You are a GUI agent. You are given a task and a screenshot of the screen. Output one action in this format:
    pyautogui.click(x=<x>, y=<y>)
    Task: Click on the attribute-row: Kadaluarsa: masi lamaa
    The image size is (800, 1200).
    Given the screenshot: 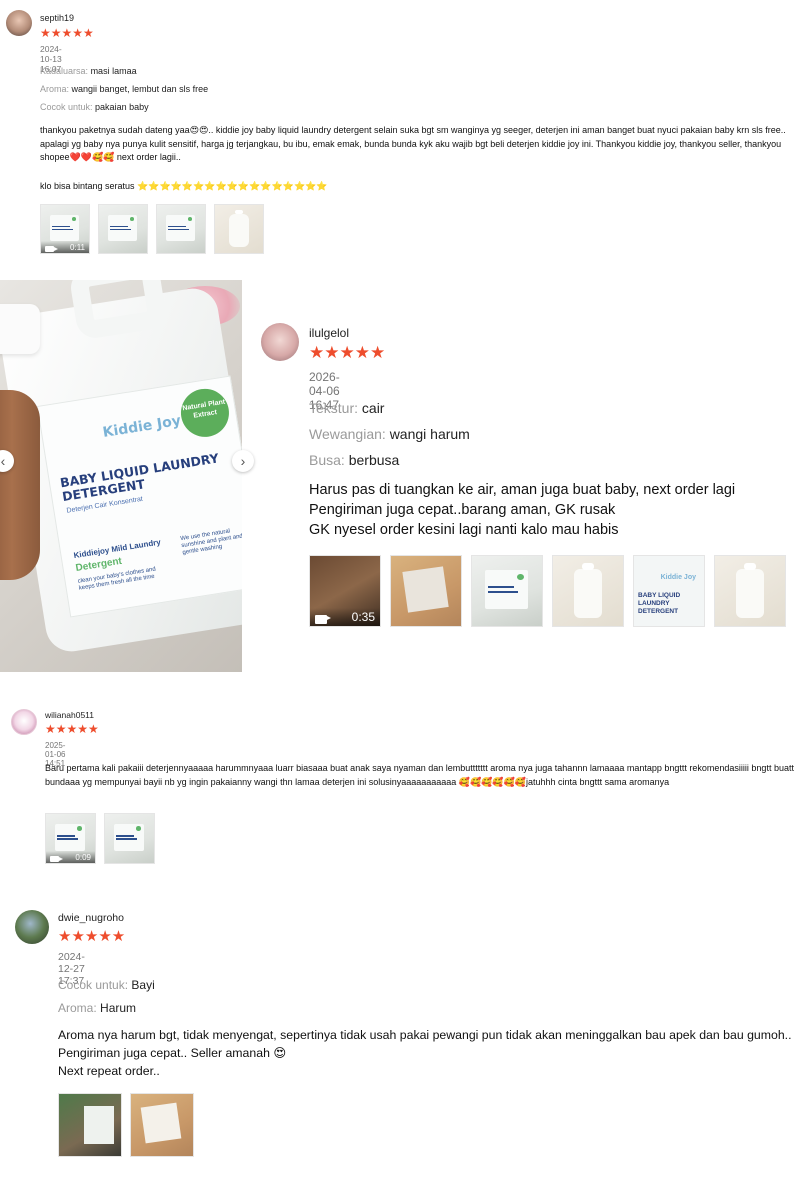 What is the action you would take?
    pyautogui.click(x=88, y=71)
    